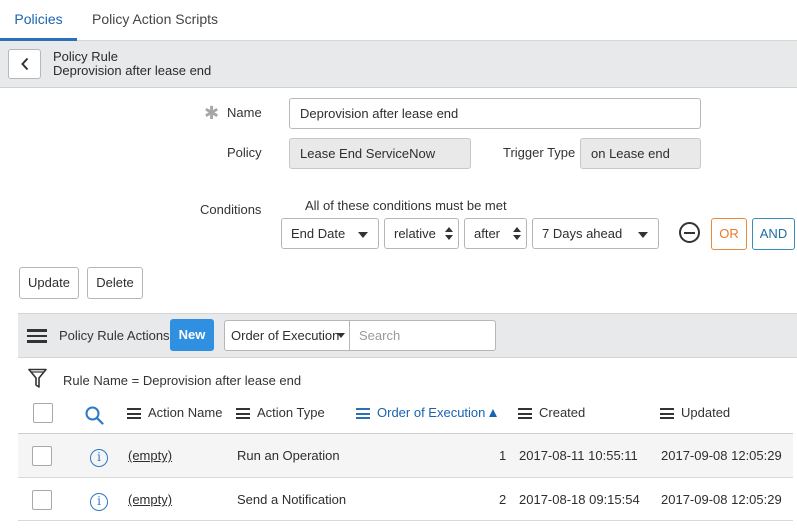 This screenshot has width=797, height=529. Describe the element at coordinates (582, 233) in the screenshot. I see `condition-value-value: 7 Days ahead` at that location.